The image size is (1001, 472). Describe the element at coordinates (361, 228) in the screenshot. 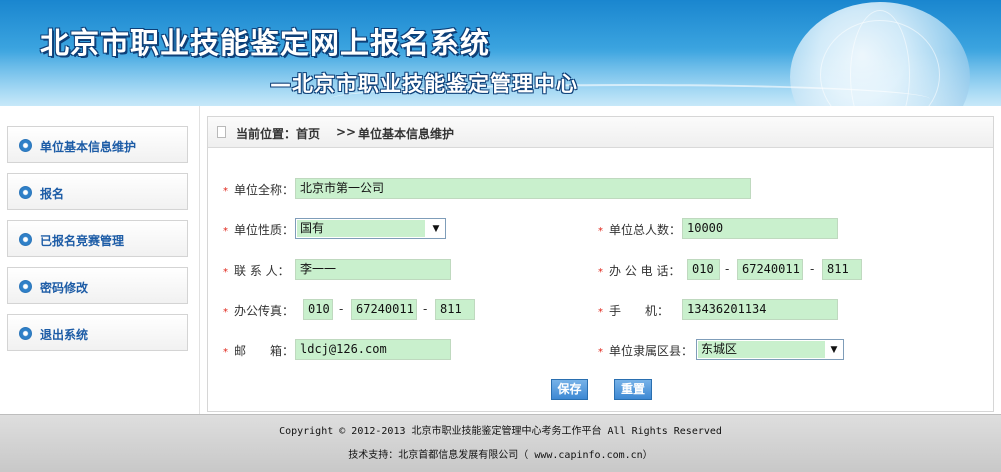

I see `unit-type-value: 国有` at that location.